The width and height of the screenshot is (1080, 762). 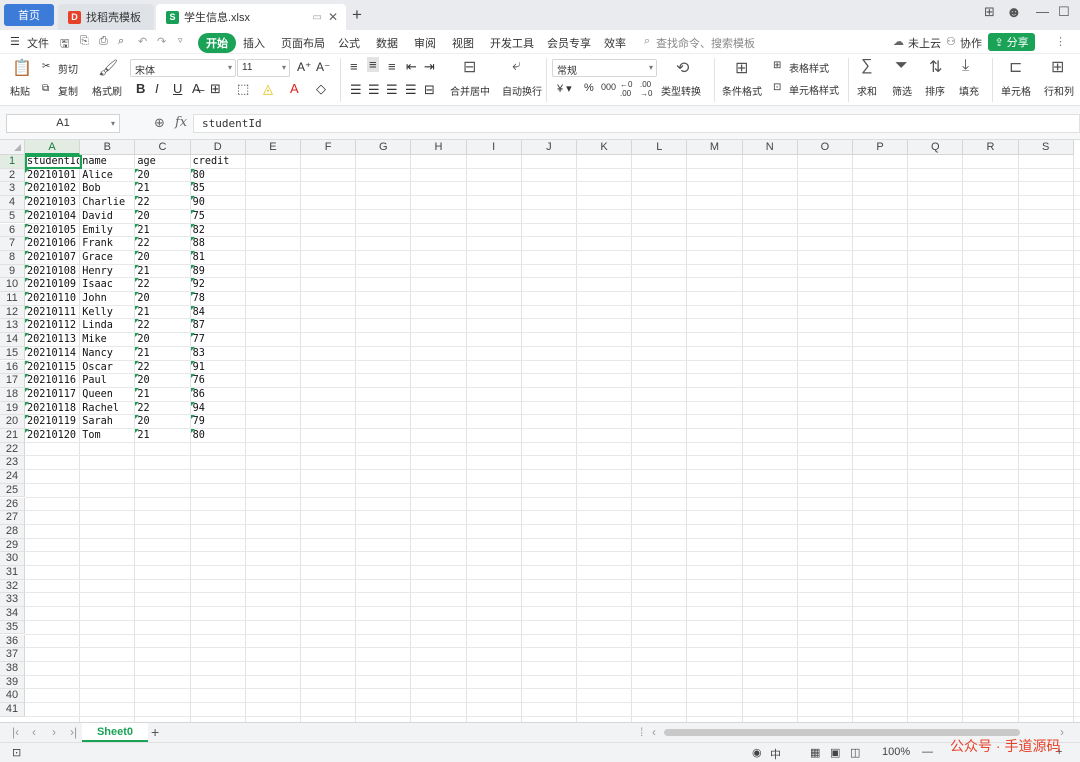 What do you see at coordinates (180, 40) in the screenshot?
I see `quick-access-dropdown-icon: ▿` at bounding box center [180, 40].